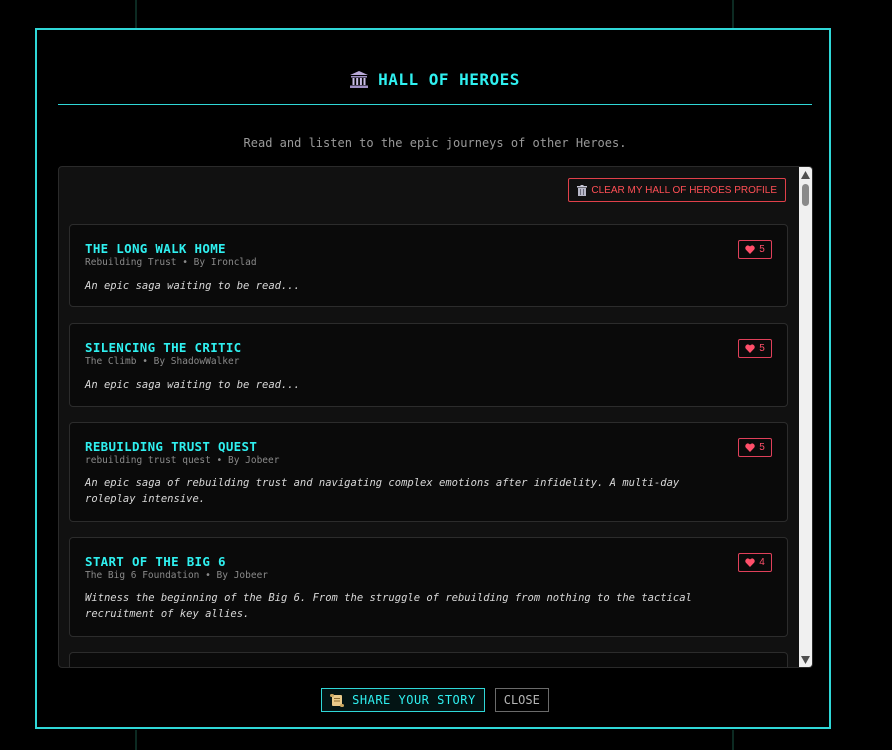 The image size is (892, 750). I want to click on story-title: THE LONG WALK HOME, so click(155, 248).